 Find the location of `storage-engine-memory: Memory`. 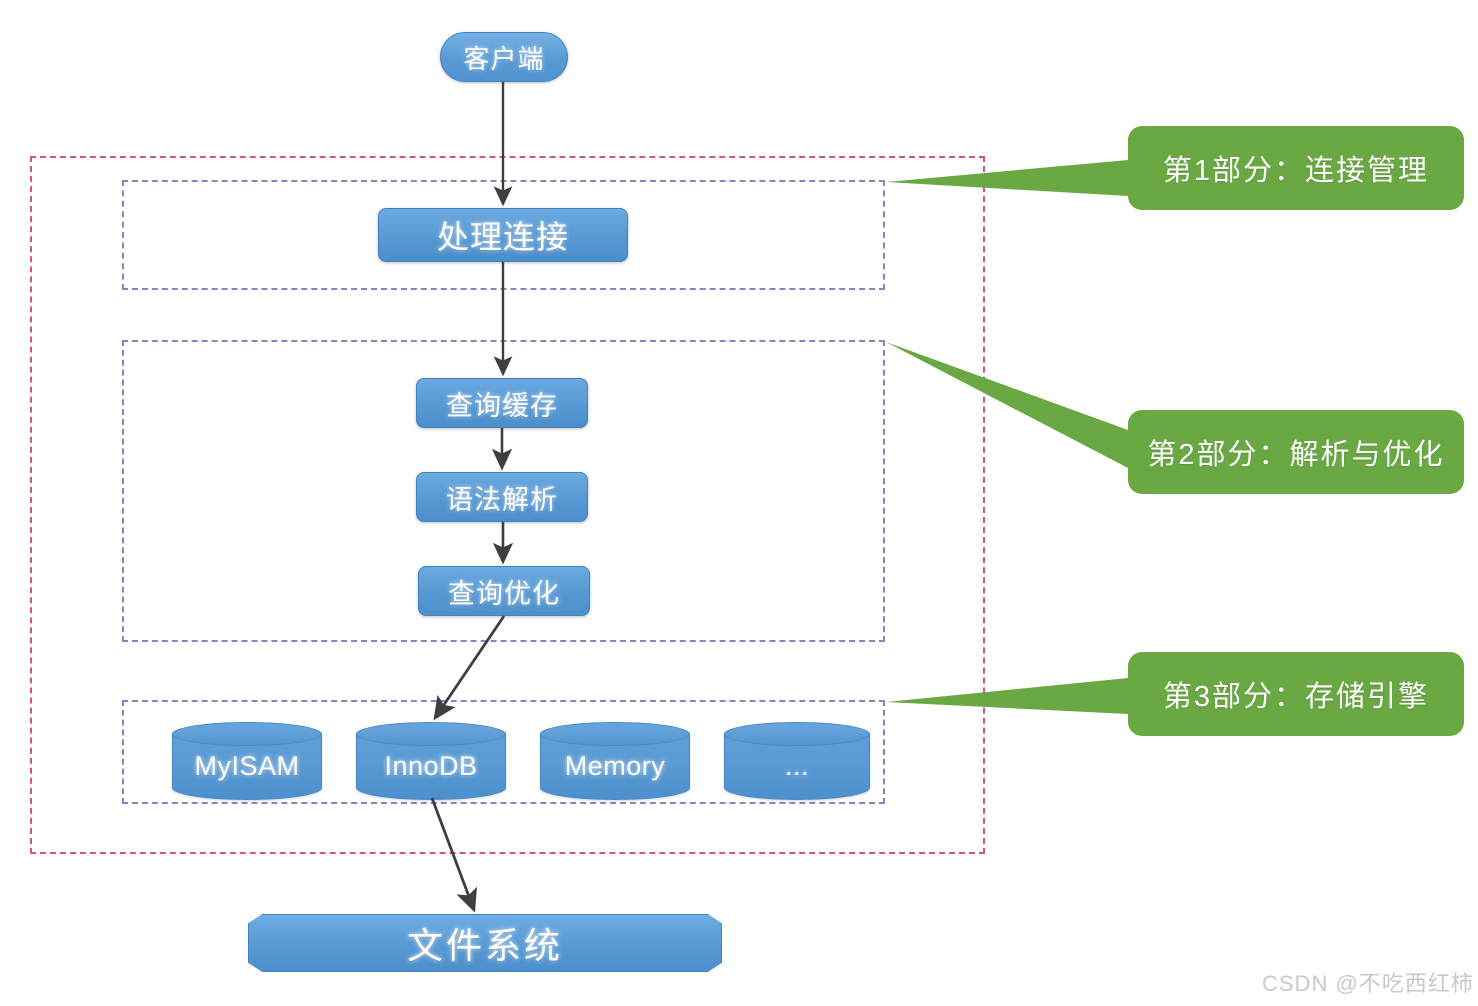

storage-engine-memory: Memory is located at coordinates (615, 761).